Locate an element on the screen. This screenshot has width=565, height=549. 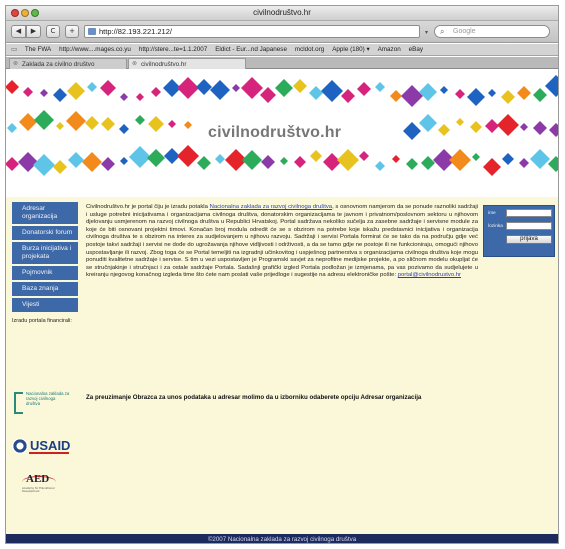
nav-adresar-organizacija: Adresar organizacija is located at coordinates (45, 214).